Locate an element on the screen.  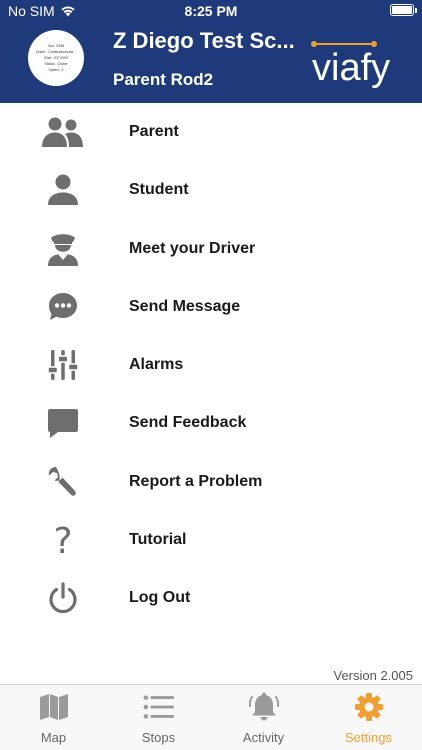
menu-item-student: Student is located at coordinates (211, 190).